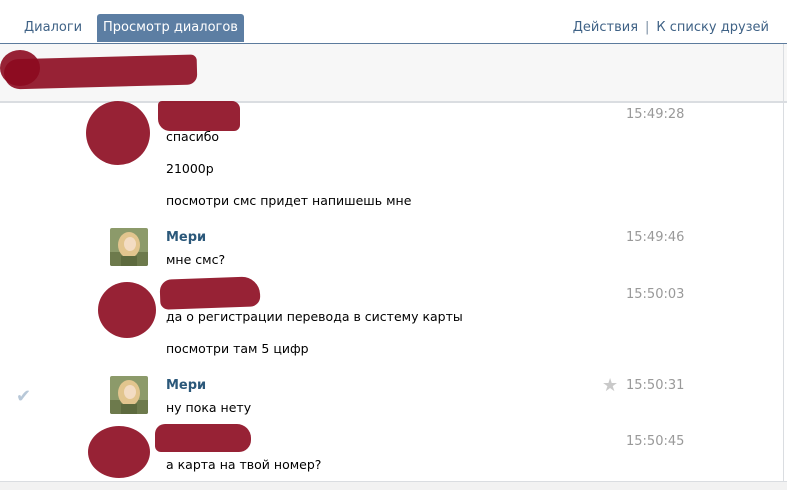 The width and height of the screenshot is (787, 490). What do you see at coordinates (655, 441) in the screenshot?
I see `message-time: 15:50:45` at bounding box center [655, 441].